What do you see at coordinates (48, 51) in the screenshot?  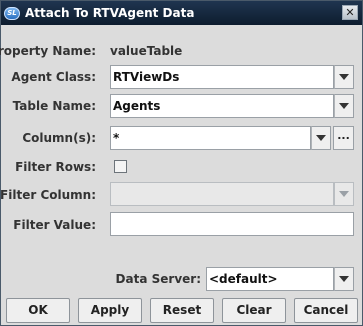 I see `property-name-label: Property Name:` at bounding box center [48, 51].